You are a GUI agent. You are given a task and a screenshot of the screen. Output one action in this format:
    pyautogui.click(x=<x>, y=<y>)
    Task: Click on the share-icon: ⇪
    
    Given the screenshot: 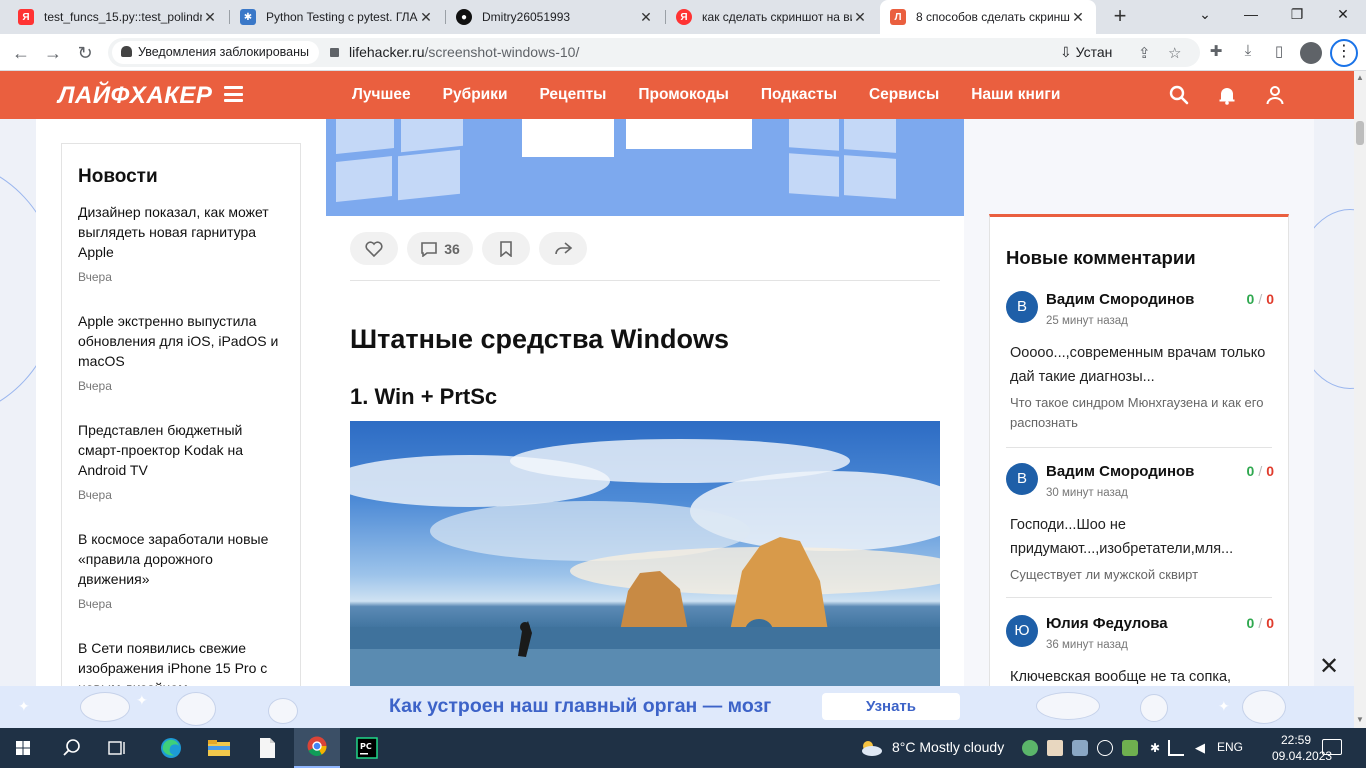 What is the action you would take?
    pyautogui.click(x=1144, y=53)
    